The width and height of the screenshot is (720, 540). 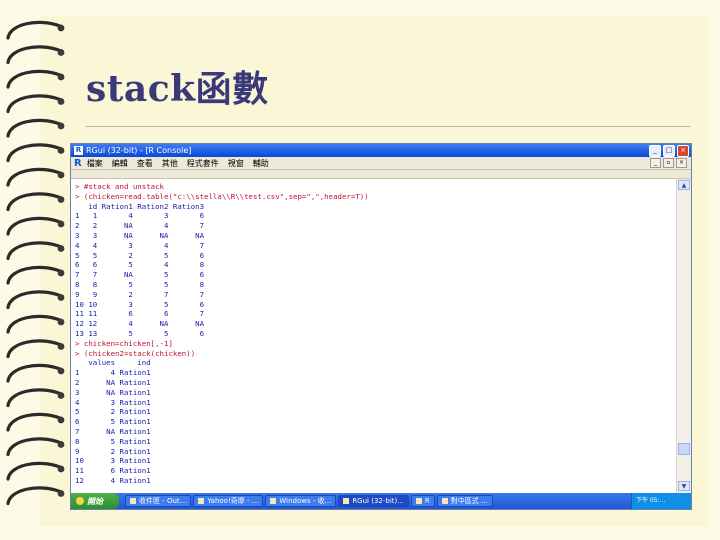 I want to click on menu-help: 輔助, so click(x=261, y=163).